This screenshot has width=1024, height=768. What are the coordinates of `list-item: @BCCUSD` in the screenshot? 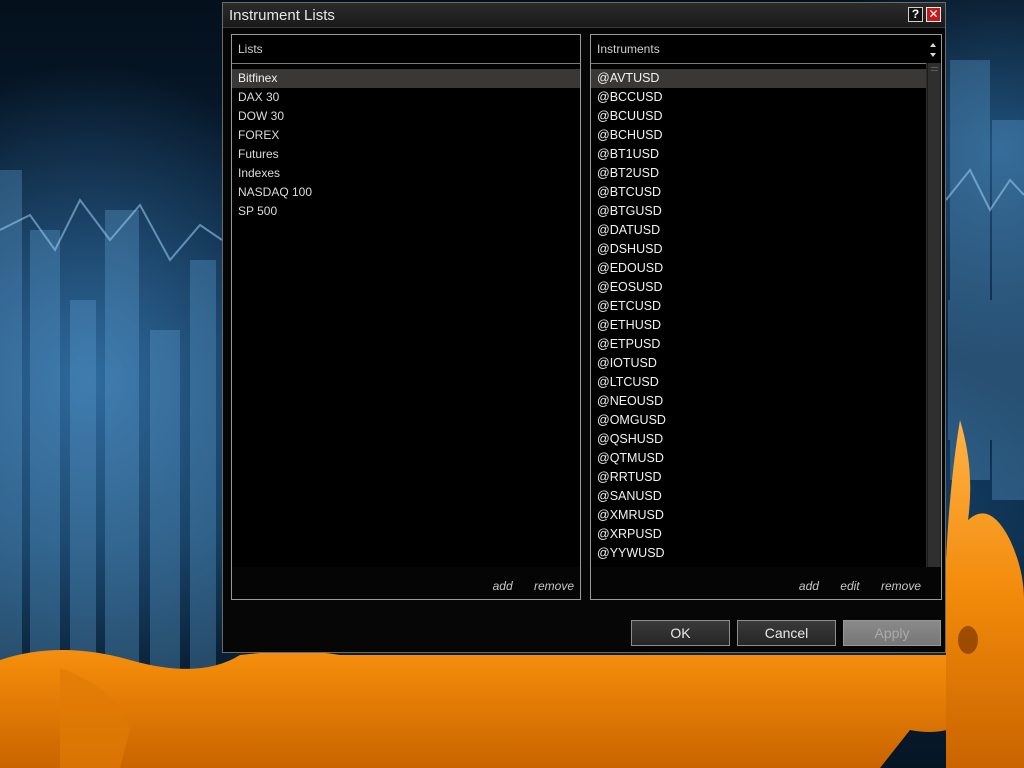 It's located at (758, 97).